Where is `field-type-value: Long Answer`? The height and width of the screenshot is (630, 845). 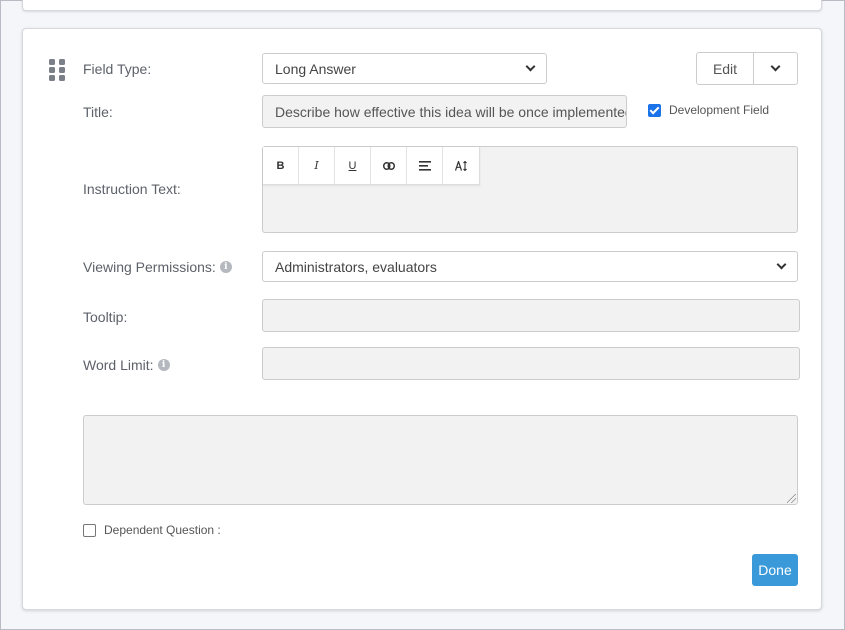 field-type-value: Long Answer is located at coordinates (315, 68).